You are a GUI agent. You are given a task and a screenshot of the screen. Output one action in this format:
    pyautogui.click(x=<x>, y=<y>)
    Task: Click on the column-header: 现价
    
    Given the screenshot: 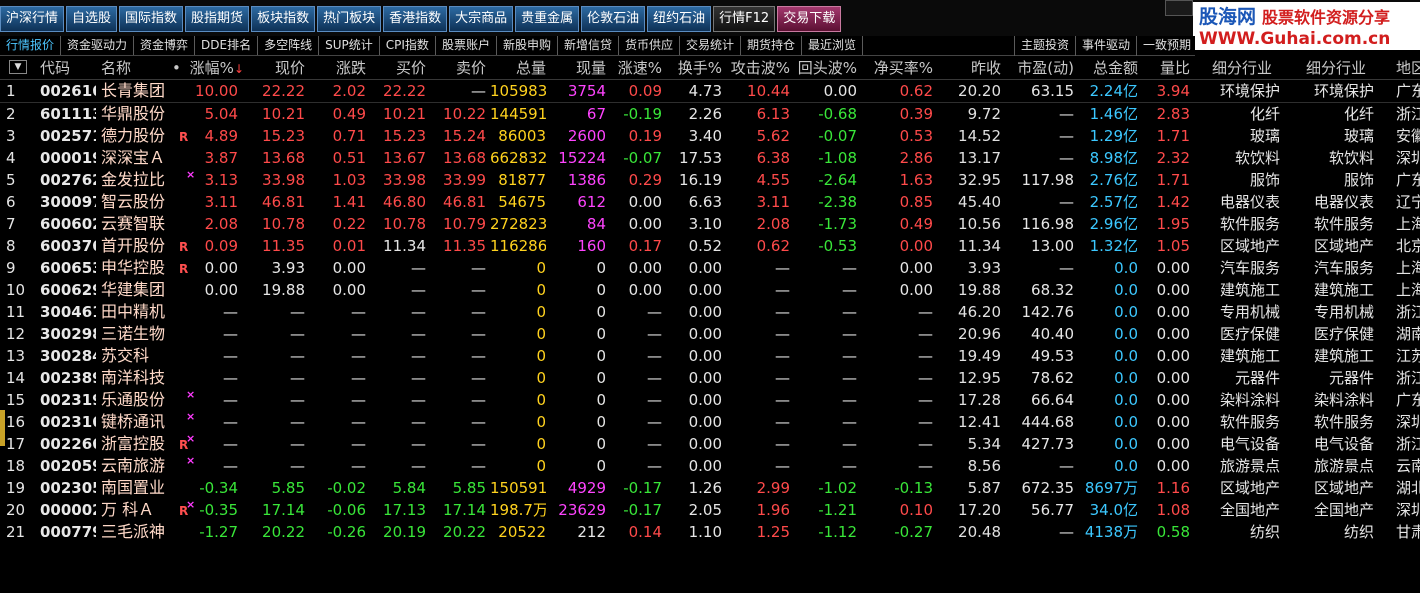 What is the action you would take?
    pyautogui.click(x=275, y=68)
    